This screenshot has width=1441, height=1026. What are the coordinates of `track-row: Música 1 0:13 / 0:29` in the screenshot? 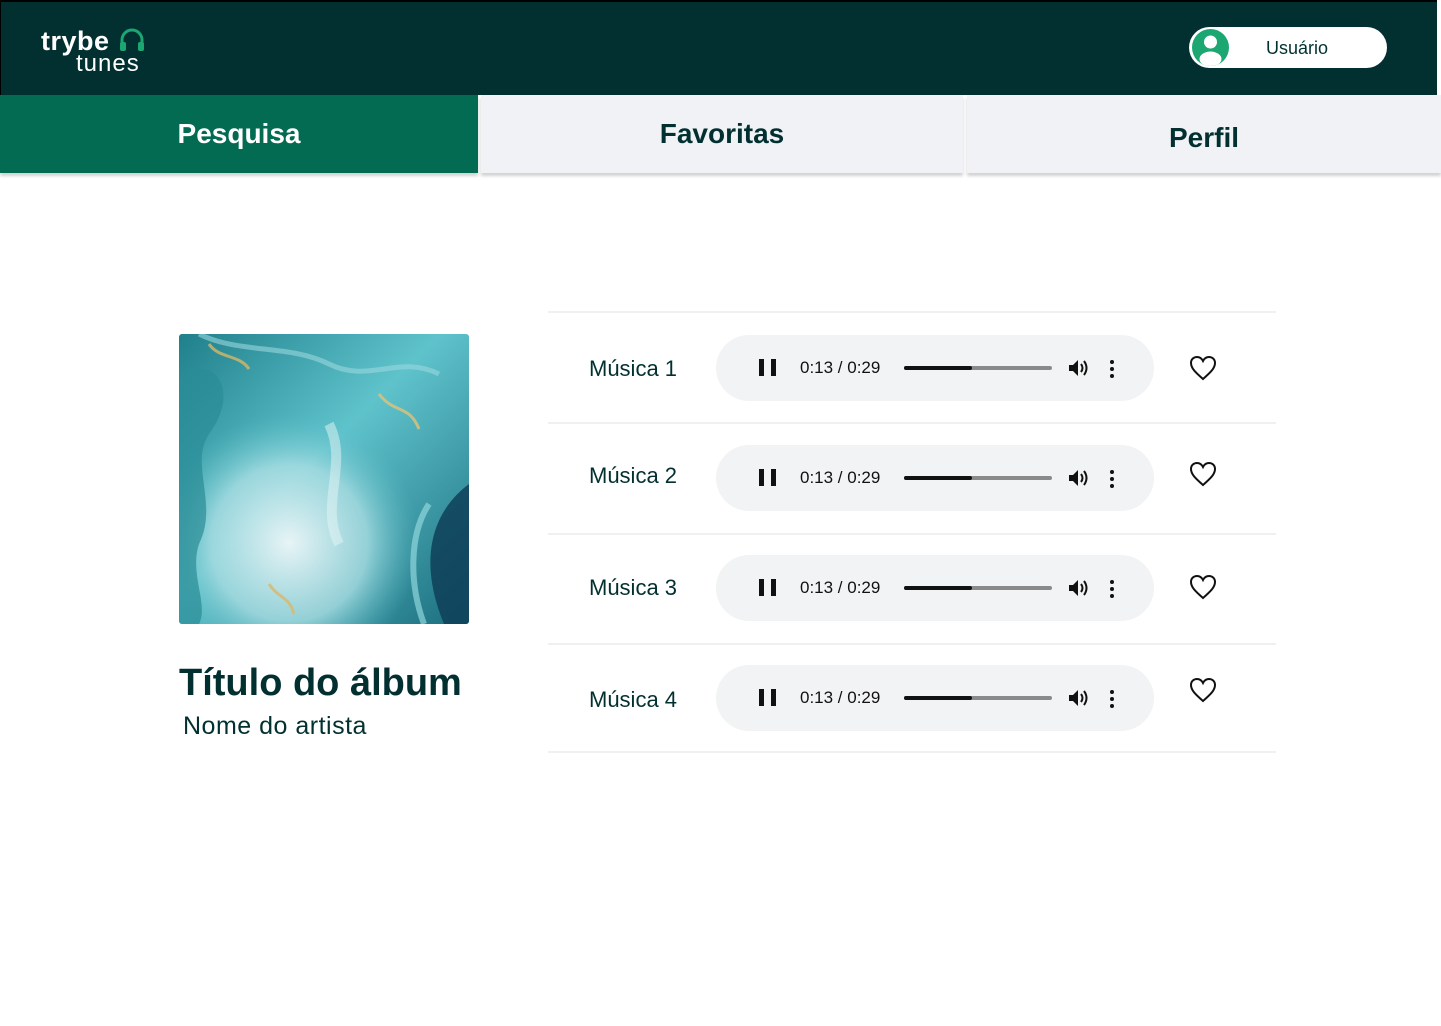 It's located at (912, 368).